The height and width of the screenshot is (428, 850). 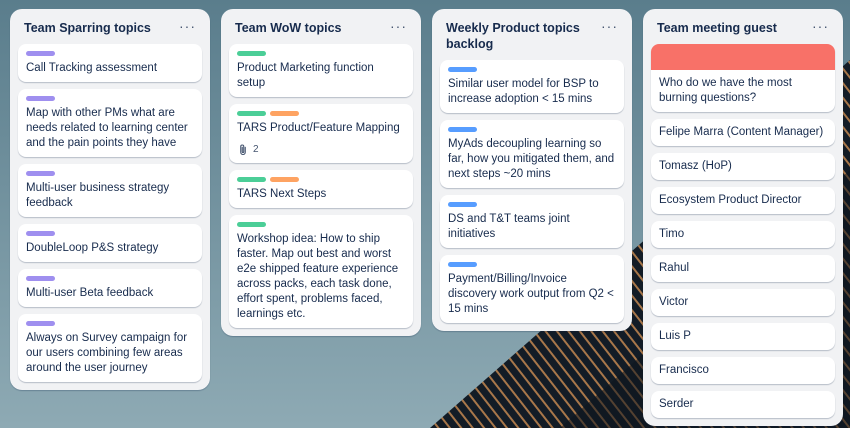 What do you see at coordinates (305, 75) in the screenshot?
I see `card-title: Product Marketing function setup` at bounding box center [305, 75].